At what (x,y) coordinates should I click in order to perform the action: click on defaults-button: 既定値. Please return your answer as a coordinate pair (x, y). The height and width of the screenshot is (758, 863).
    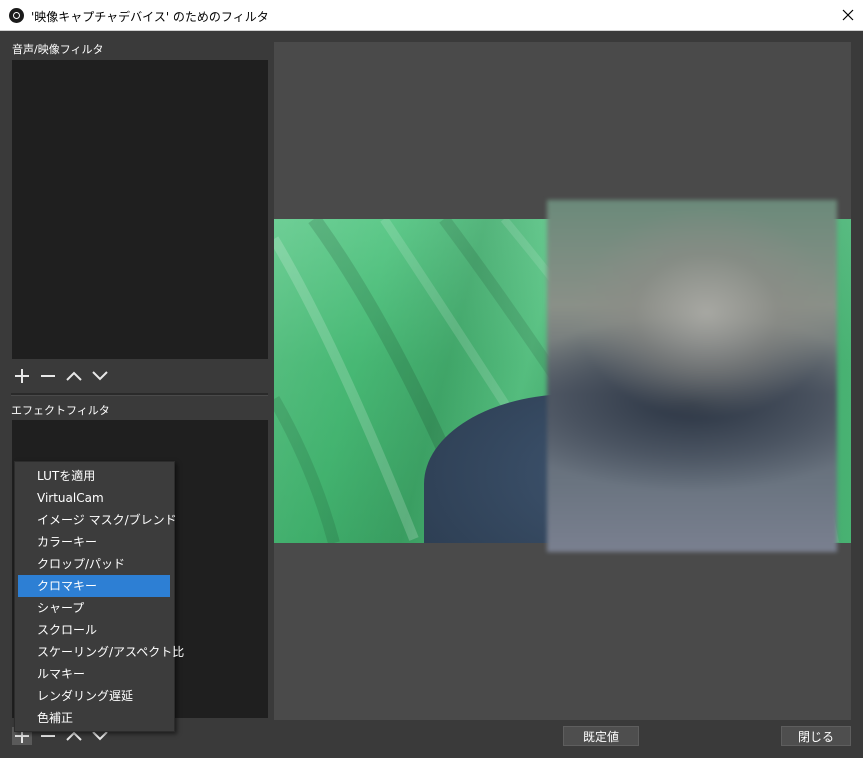
    Looking at the image, I should click on (601, 736).